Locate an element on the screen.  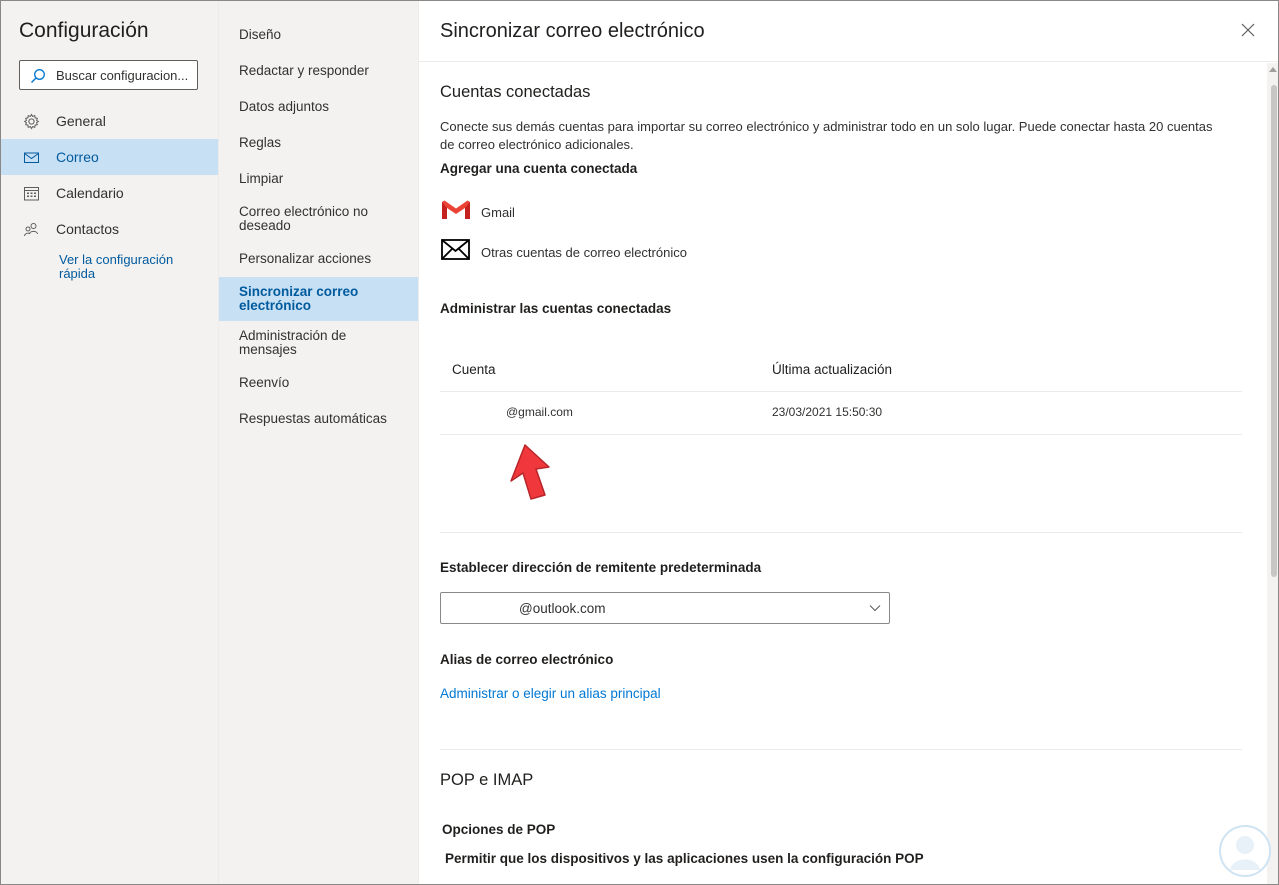
scrollbar-thumb is located at coordinates (1274, 331).